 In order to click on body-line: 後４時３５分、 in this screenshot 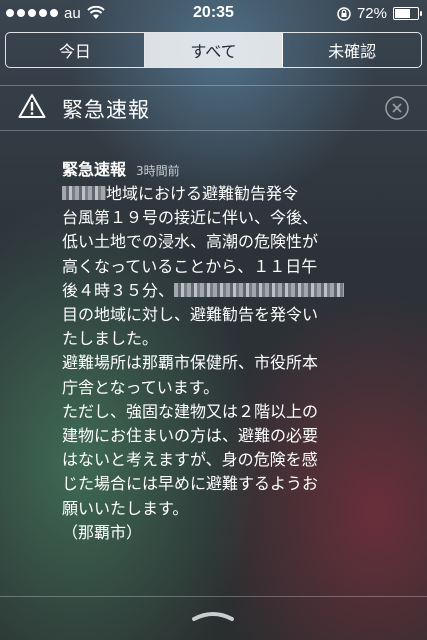, I will do `click(237, 291)`.